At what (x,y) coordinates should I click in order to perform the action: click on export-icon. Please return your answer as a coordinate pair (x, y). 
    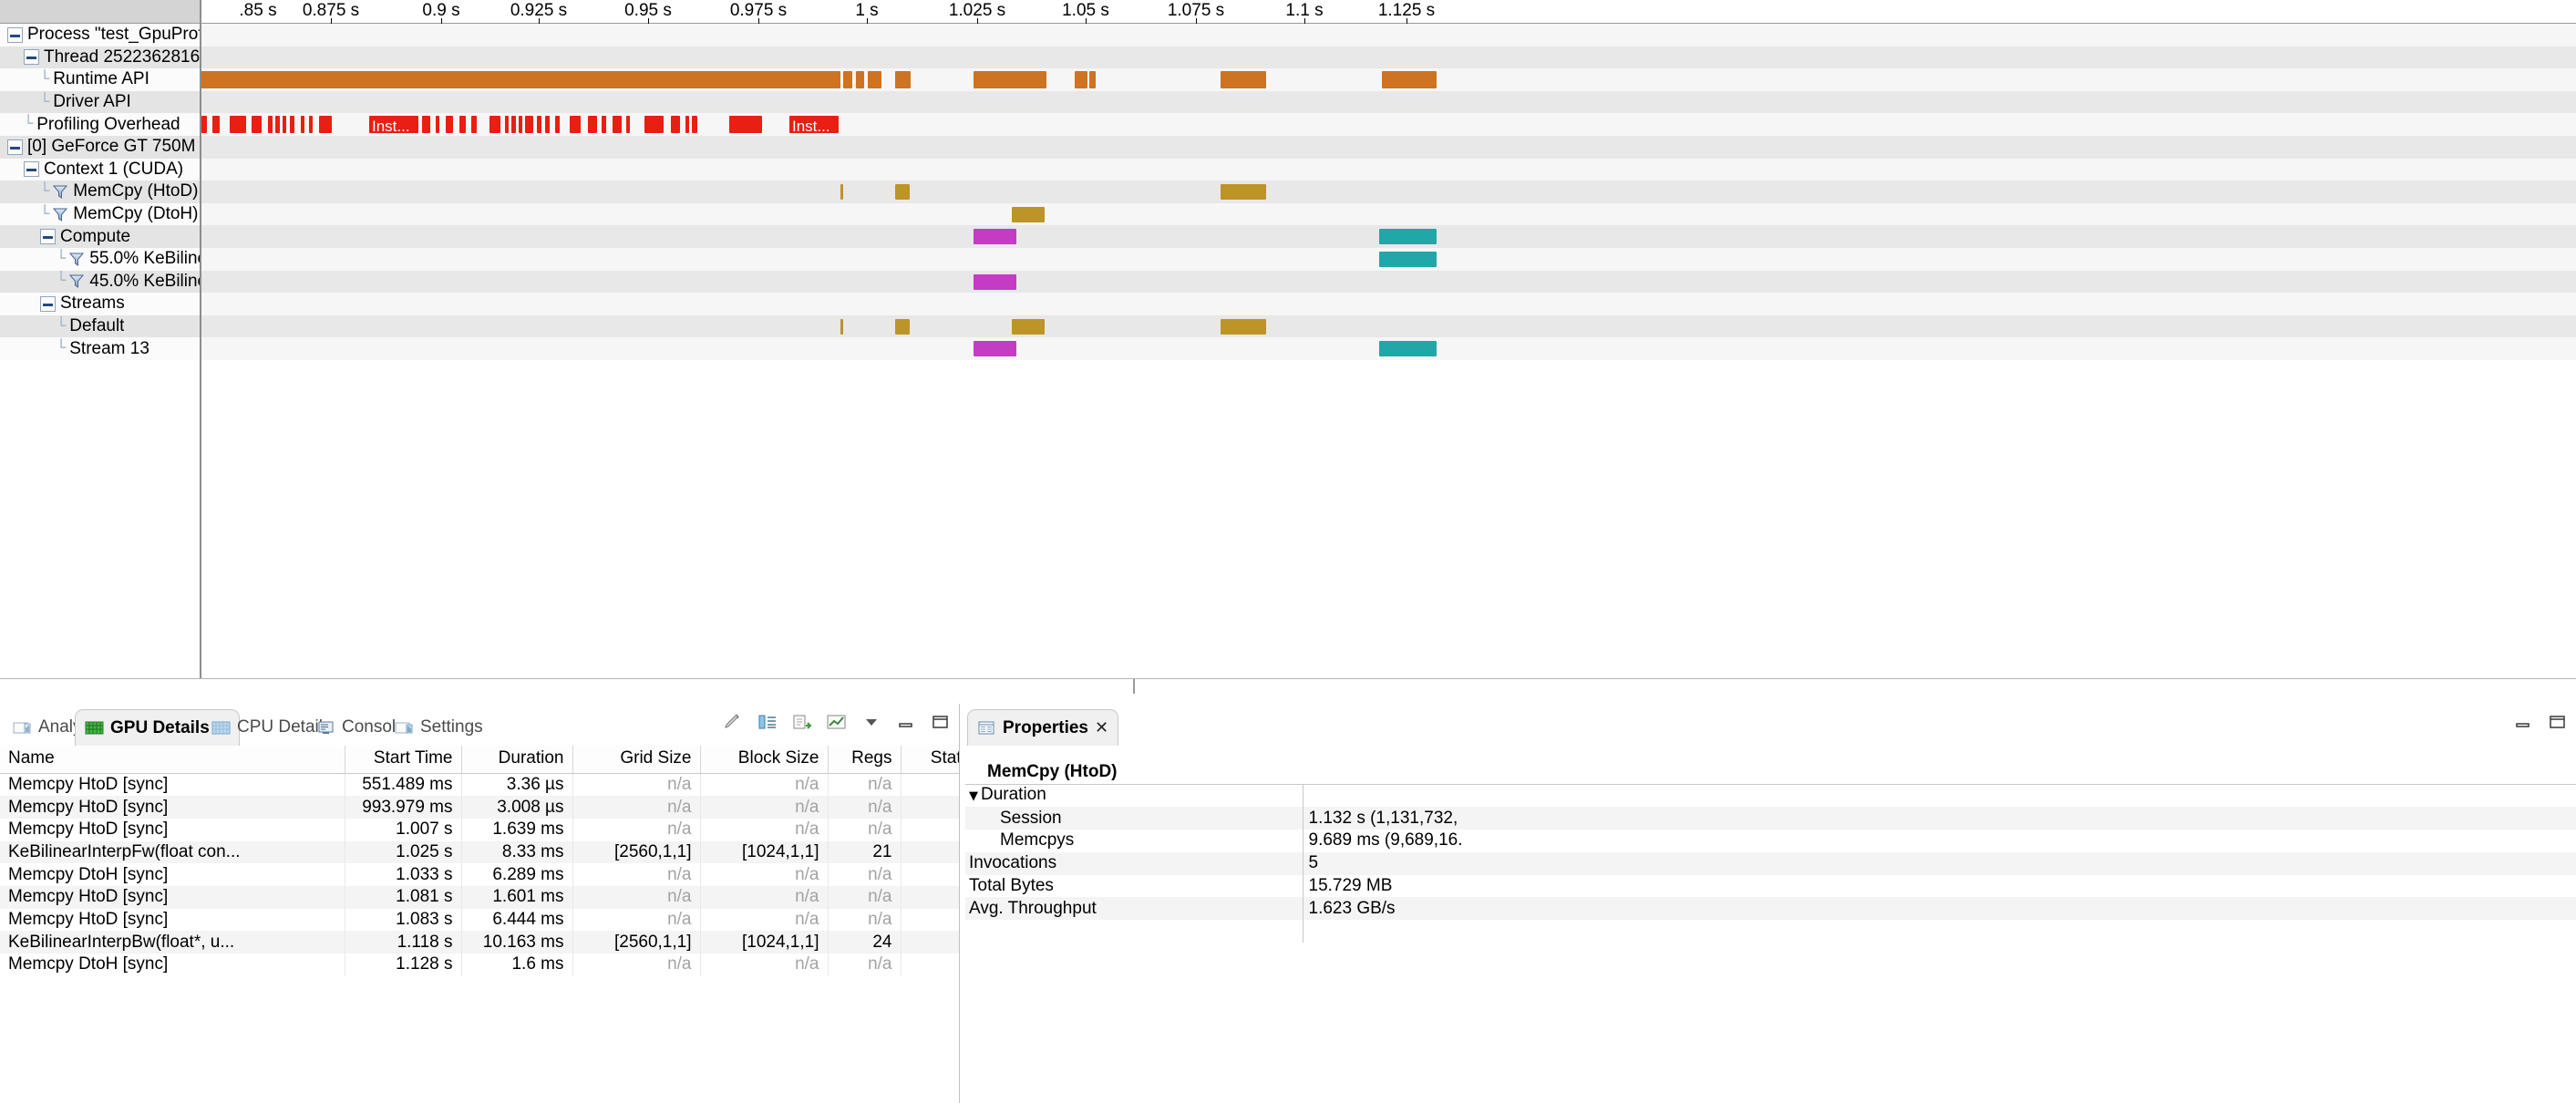
    Looking at the image, I should click on (802, 722).